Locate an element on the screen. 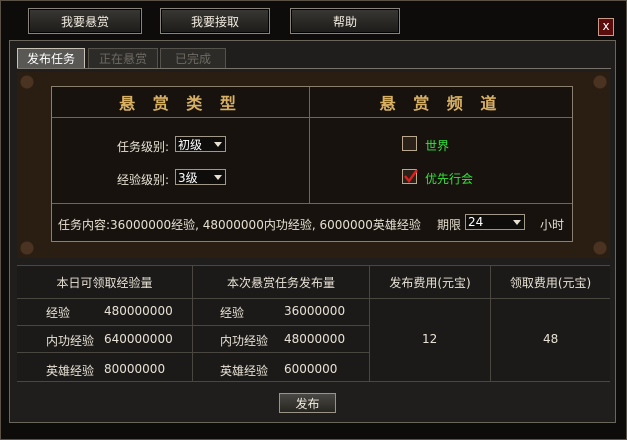 The width and height of the screenshot is (627, 440). deadline-select: 24 is located at coordinates (495, 222).